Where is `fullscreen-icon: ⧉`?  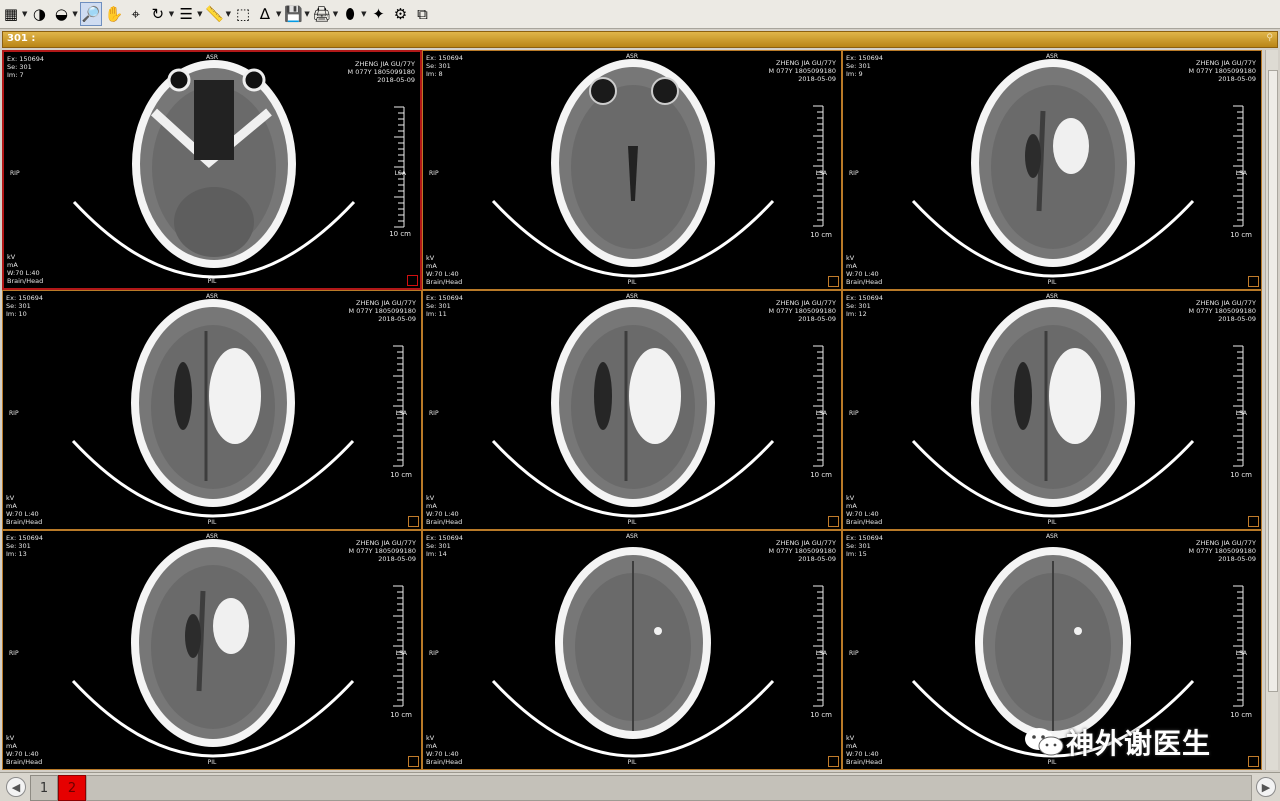 fullscreen-icon: ⧉ is located at coordinates (422, 13).